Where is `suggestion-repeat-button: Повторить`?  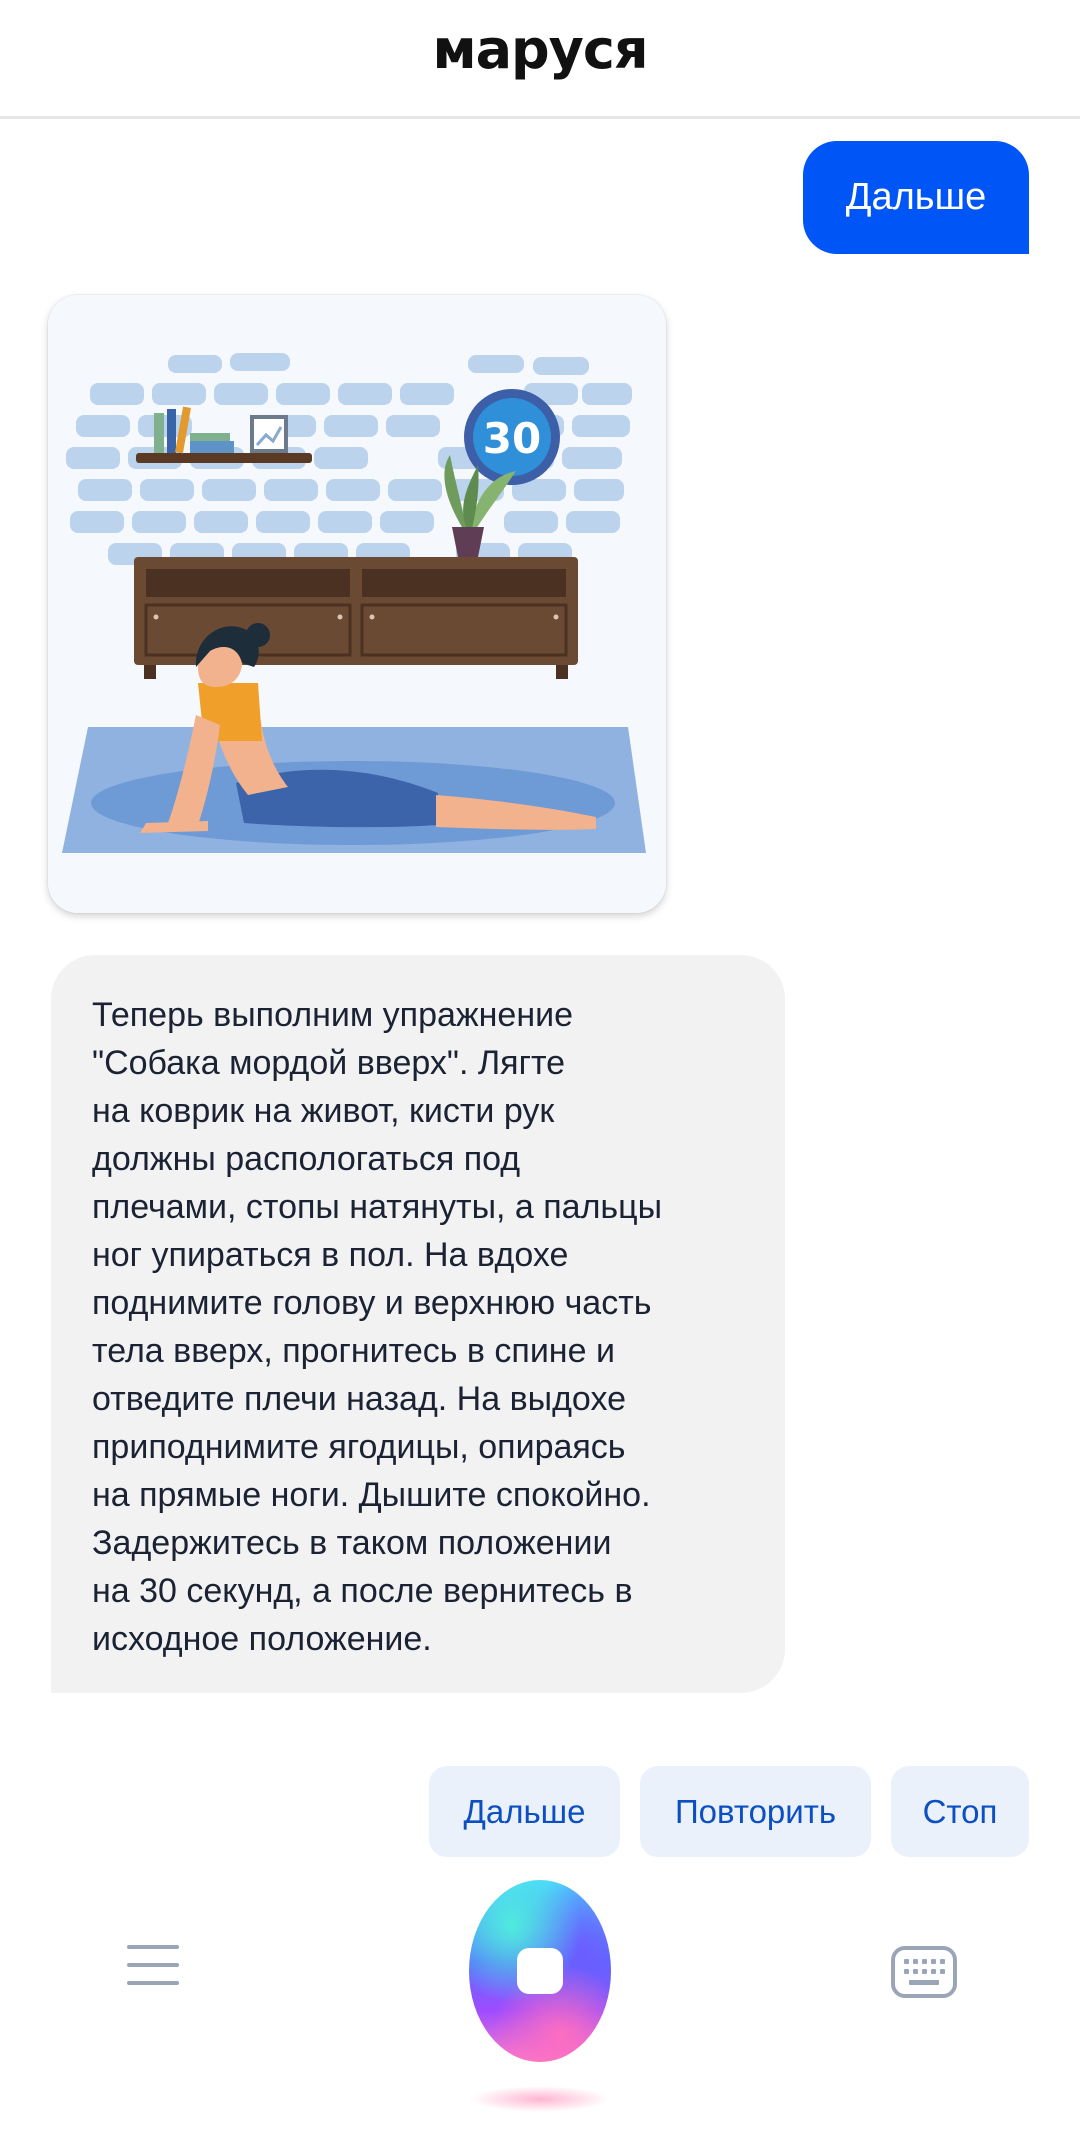
suggestion-repeat-button: Повторить is located at coordinates (755, 1811).